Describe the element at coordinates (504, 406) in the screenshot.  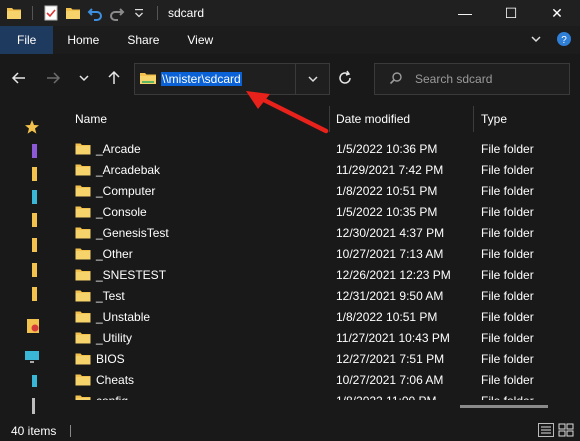
I see `horizontal-scrollbar` at that location.